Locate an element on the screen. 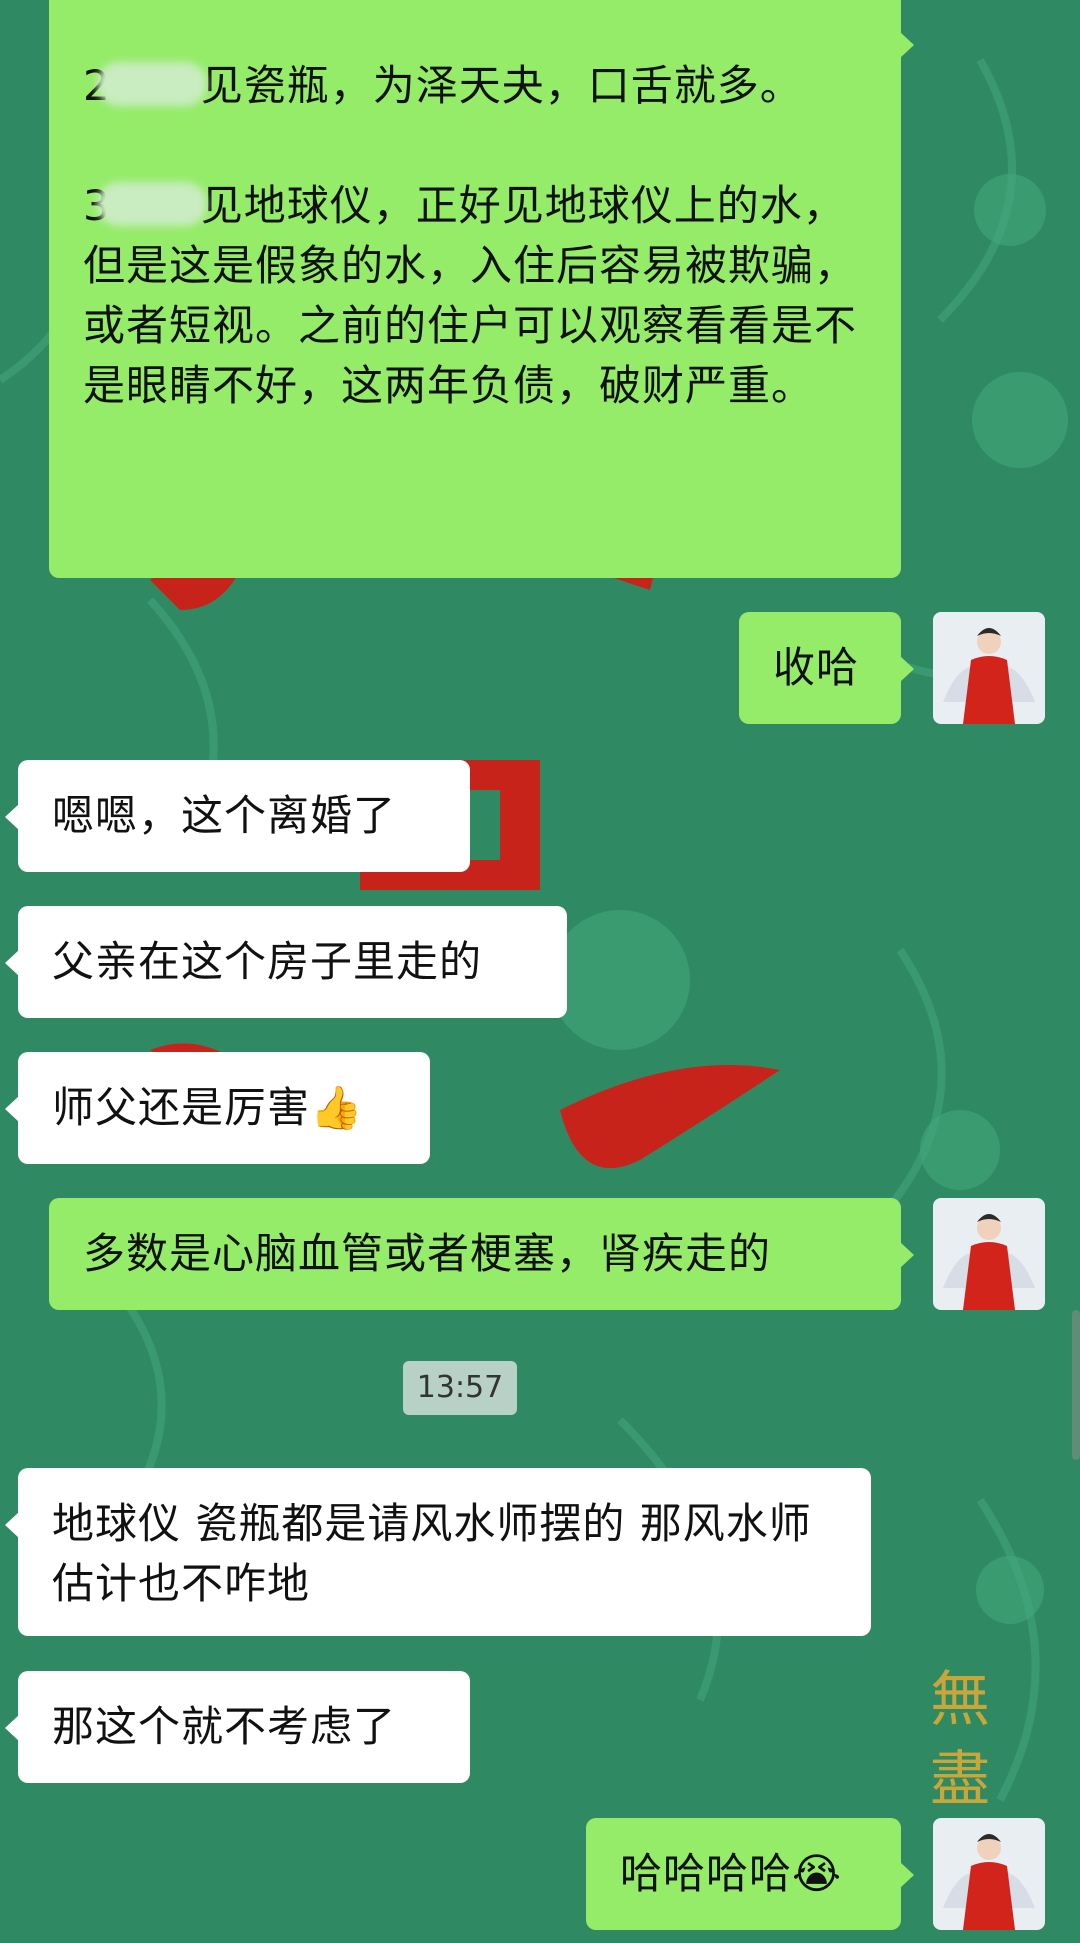  message-bubble-incoming: 地球仪 瓷瓶都是请风水师摆的 那风水师估计也不咋地 is located at coordinates (438, 1552).